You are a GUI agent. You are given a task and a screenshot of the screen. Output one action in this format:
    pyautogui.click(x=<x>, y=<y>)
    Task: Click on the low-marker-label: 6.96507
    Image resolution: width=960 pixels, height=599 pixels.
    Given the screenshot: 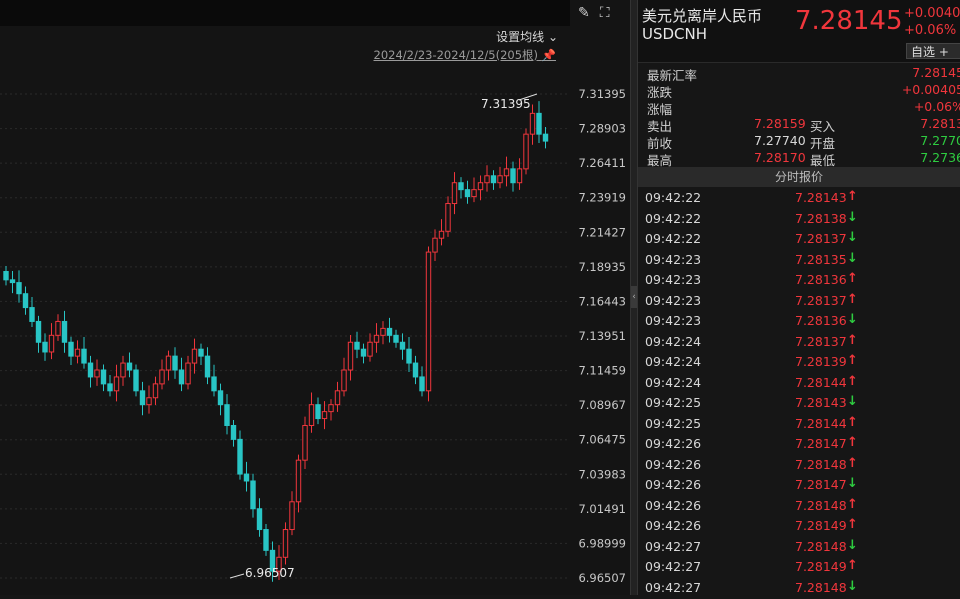 What is the action you would take?
    pyautogui.click(x=270, y=573)
    